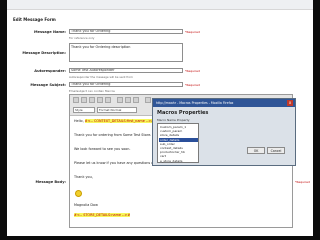 The image size is (320, 240). Describe the element at coordinates (49, 32) in the screenshot. I see `message-name-label: Message Name:` at that location.